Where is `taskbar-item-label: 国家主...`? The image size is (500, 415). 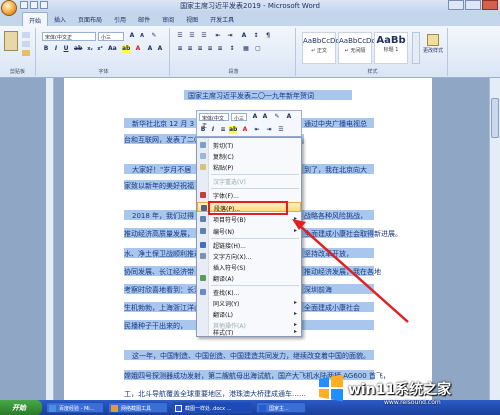 taskbar-item-label: 国家主... is located at coordinates (279, 409).